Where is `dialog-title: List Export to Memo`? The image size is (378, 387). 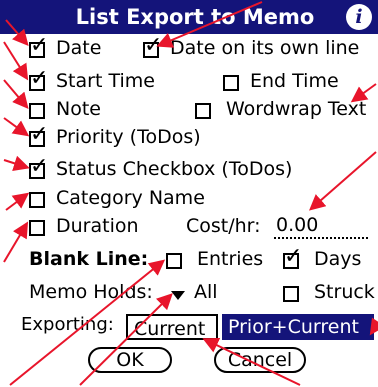
dialog-title: List Export to Memo is located at coordinates (195, 17).